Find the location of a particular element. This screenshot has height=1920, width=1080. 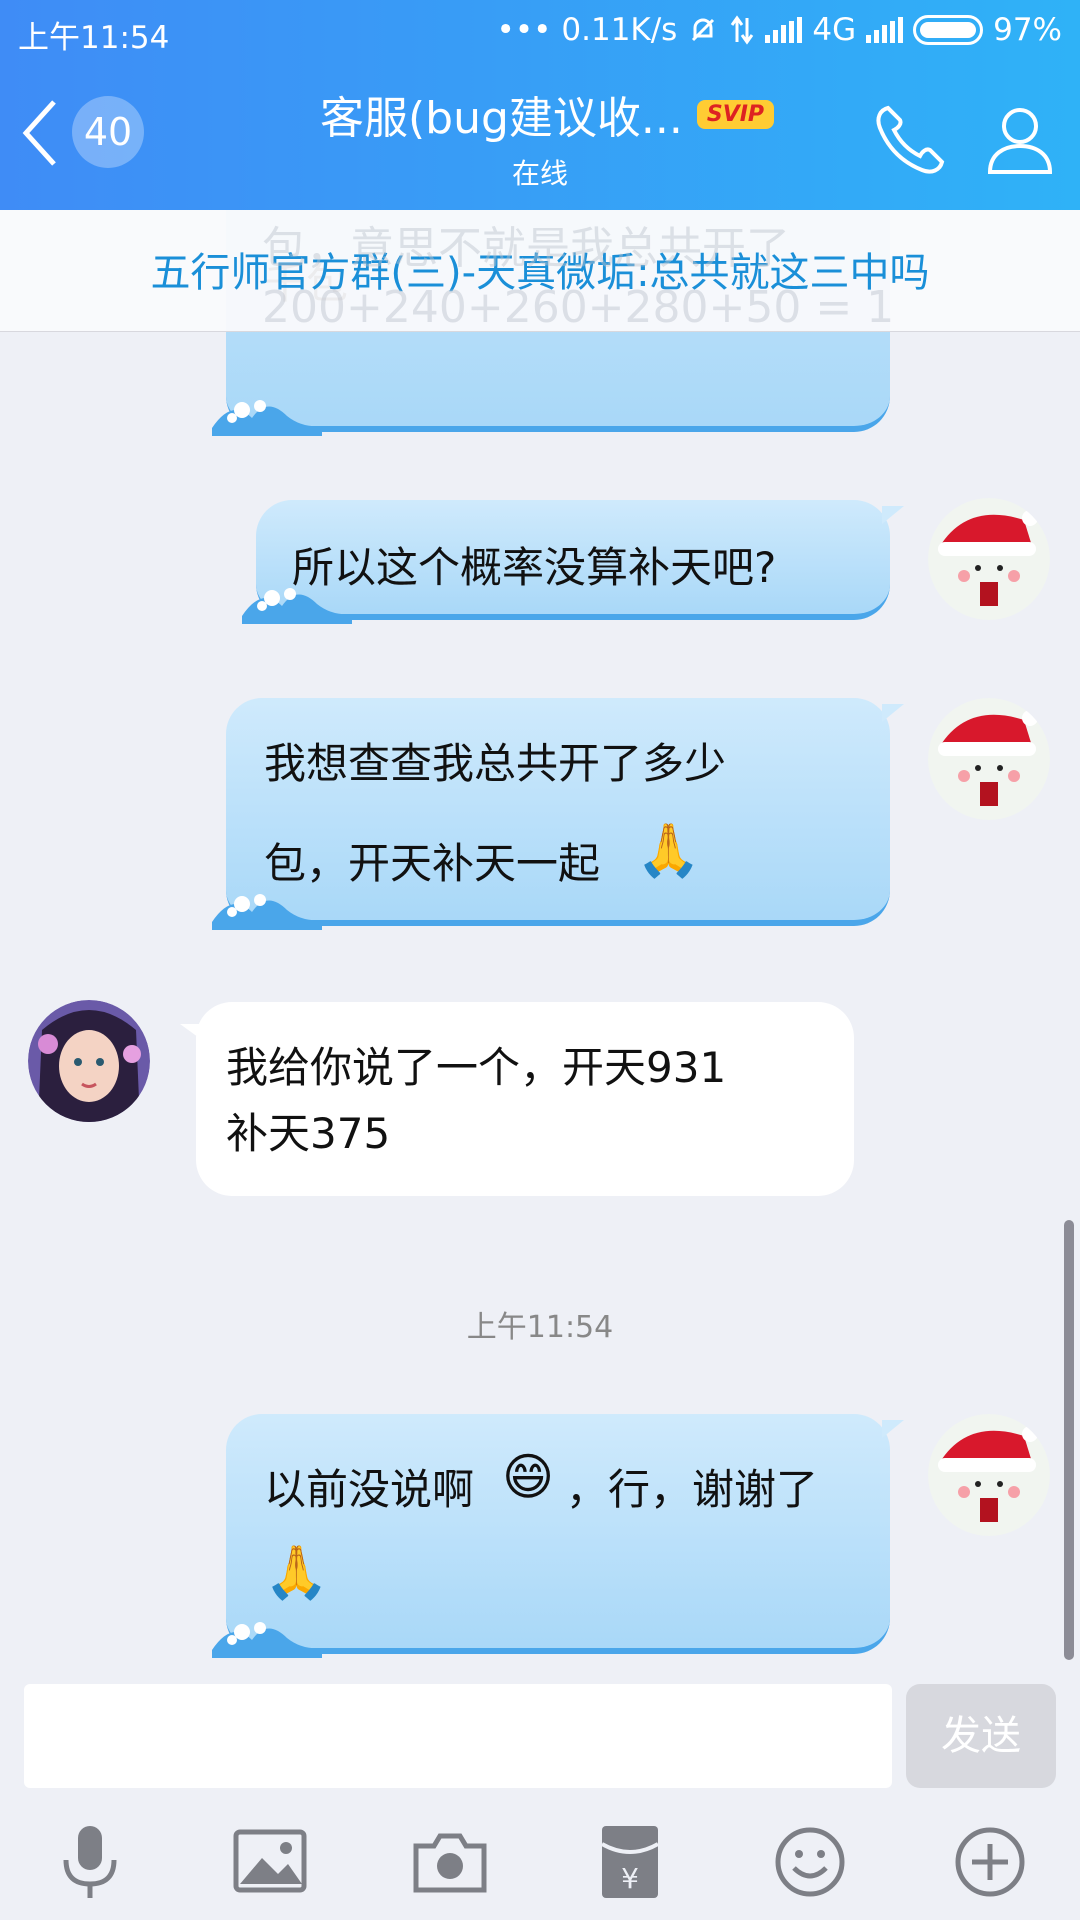

signal-icon is located at coordinates (784, 30).